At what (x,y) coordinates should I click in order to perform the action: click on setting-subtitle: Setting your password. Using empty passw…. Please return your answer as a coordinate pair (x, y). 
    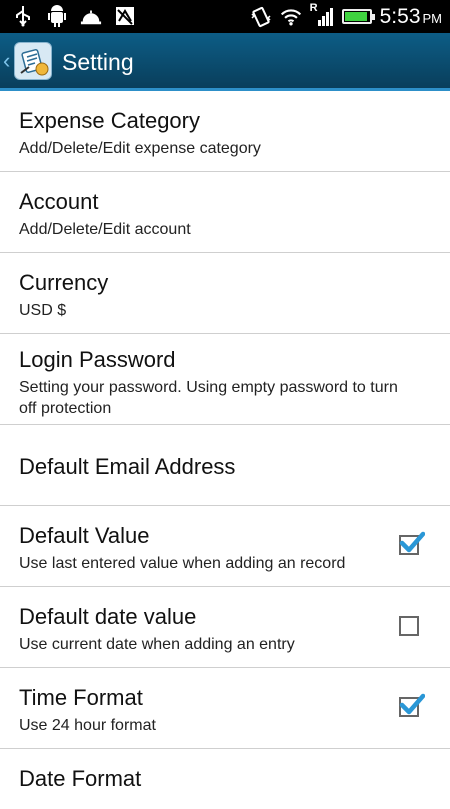
    Looking at the image, I should click on (208, 398).